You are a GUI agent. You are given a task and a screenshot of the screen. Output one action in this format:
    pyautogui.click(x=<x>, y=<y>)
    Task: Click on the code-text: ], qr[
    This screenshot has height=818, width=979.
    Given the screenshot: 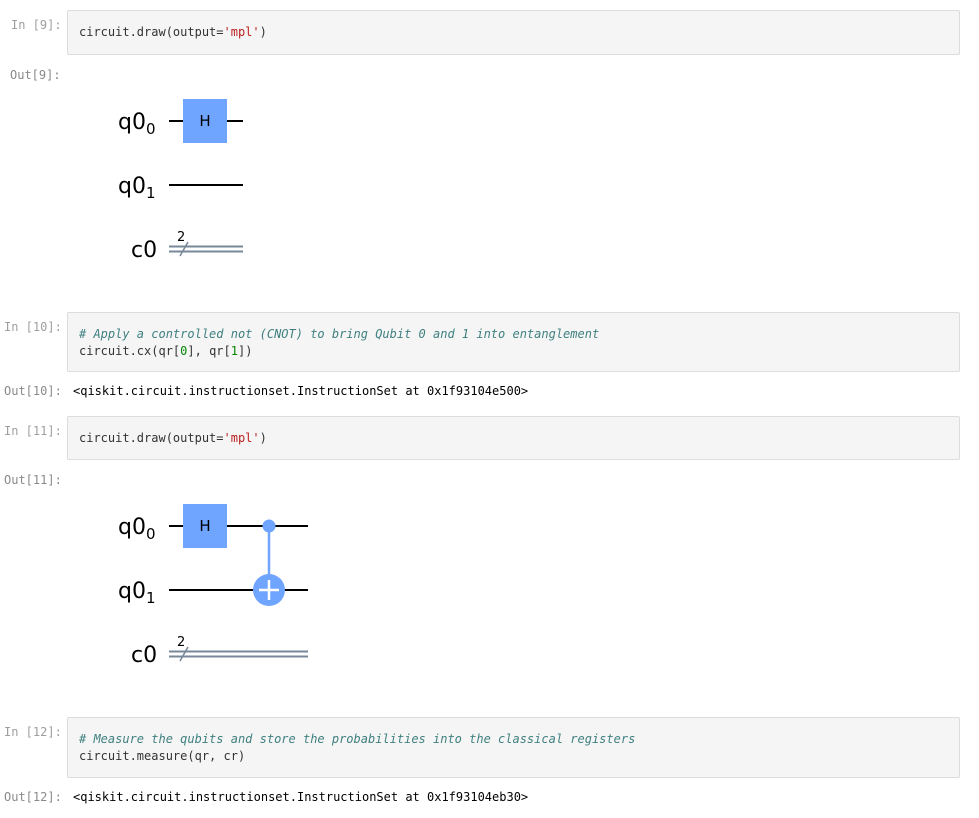 What is the action you would take?
    pyautogui.click(x=209, y=351)
    